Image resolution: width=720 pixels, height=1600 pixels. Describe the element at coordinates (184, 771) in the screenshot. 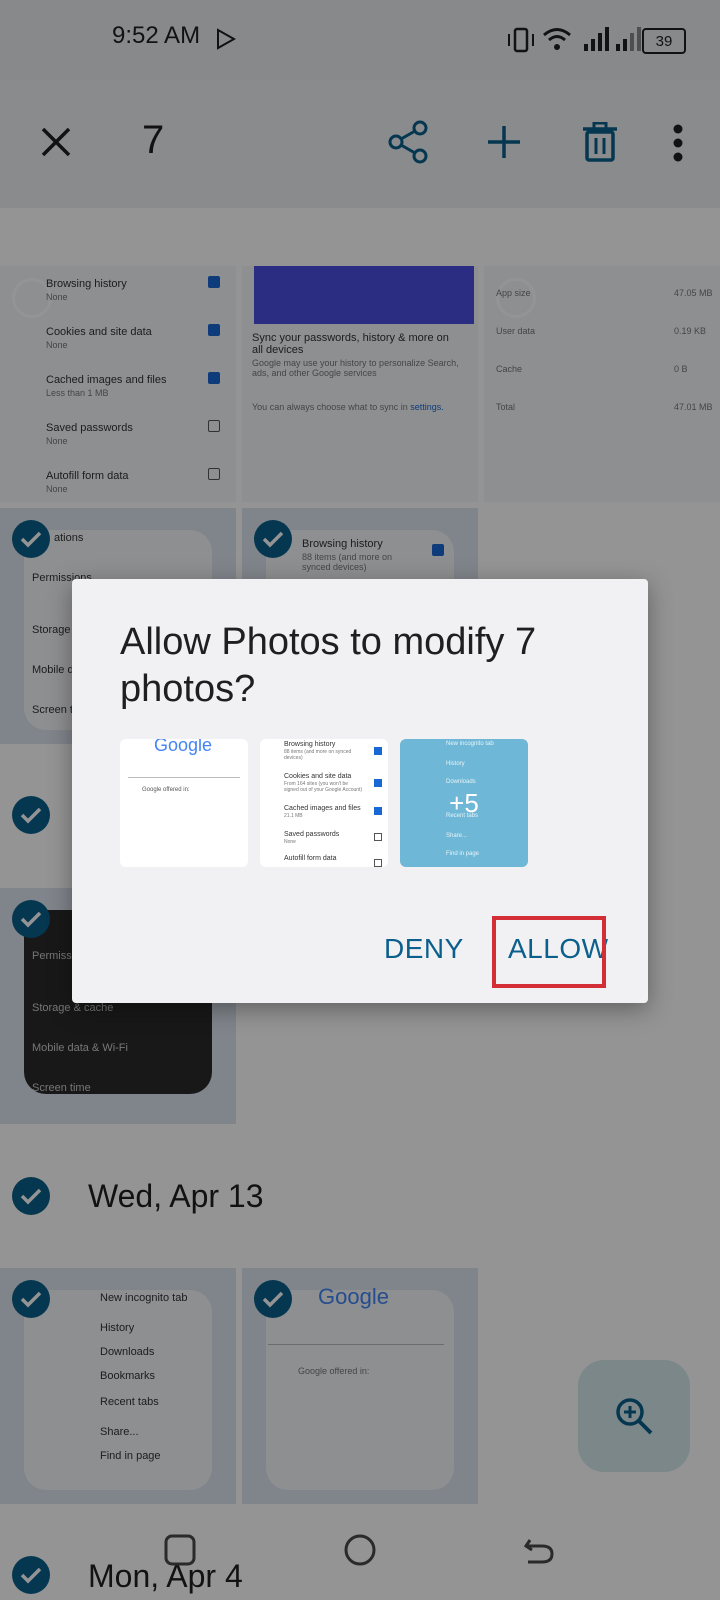

I see `search-bar` at that location.